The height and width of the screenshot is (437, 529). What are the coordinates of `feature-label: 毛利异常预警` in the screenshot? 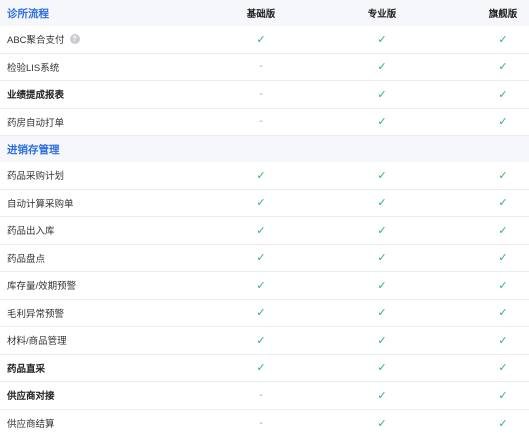 It's located at (35, 313).